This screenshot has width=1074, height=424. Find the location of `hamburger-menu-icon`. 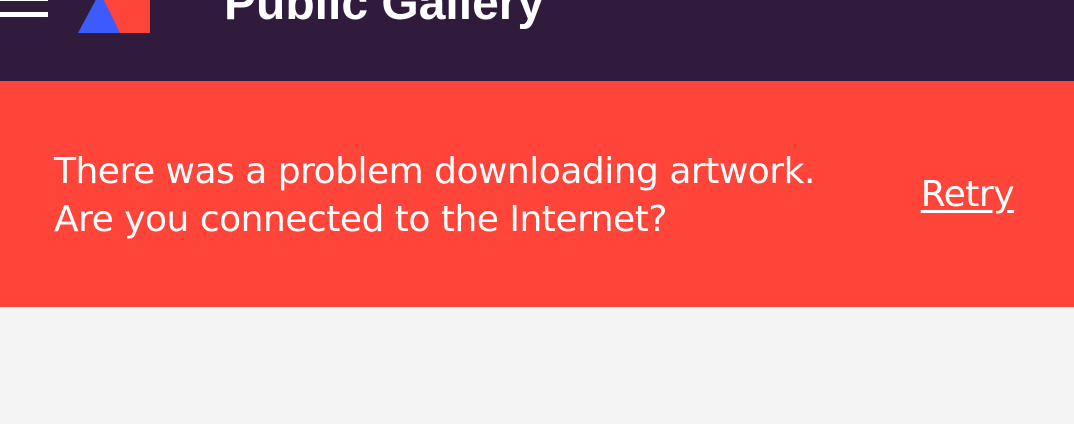

hamburger-menu-icon is located at coordinates (24, 11).